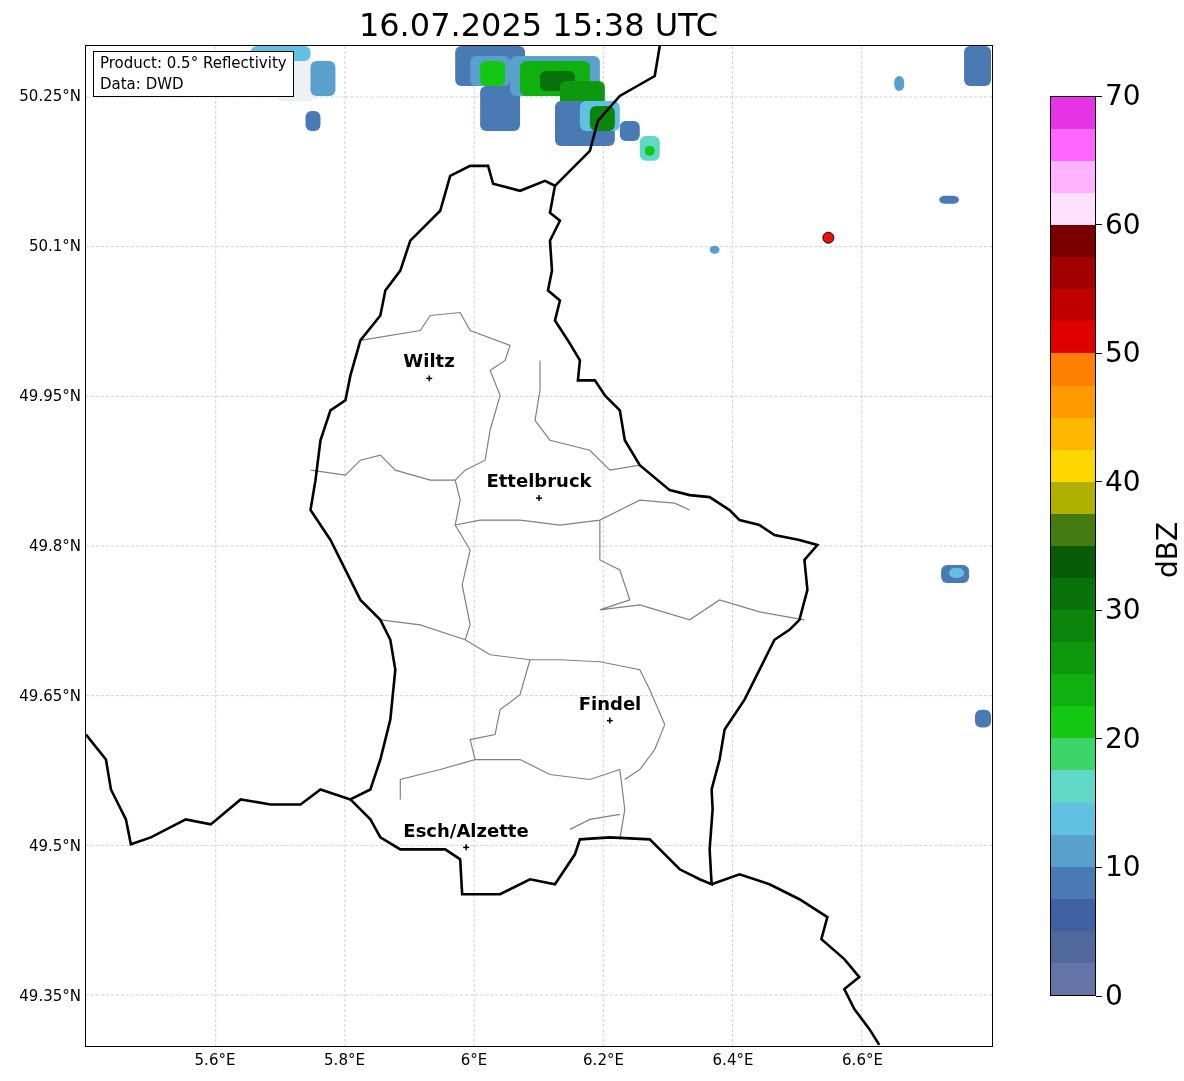 This screenshot has height=1081, width=1184. I want to click on longitude-label: 6.6°E, so click(862, 1060).